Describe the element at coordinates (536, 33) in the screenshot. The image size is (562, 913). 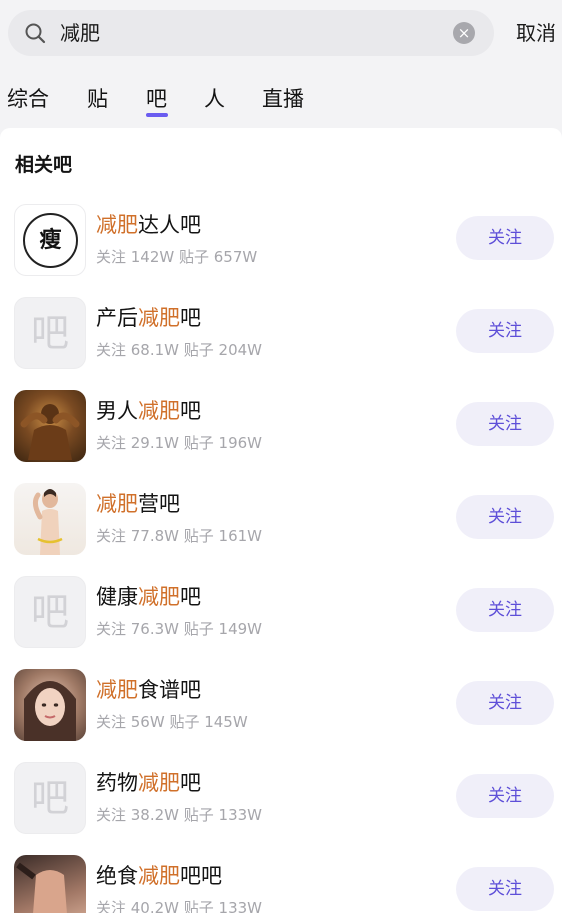
I see `cancel-button: 取消` at that location.